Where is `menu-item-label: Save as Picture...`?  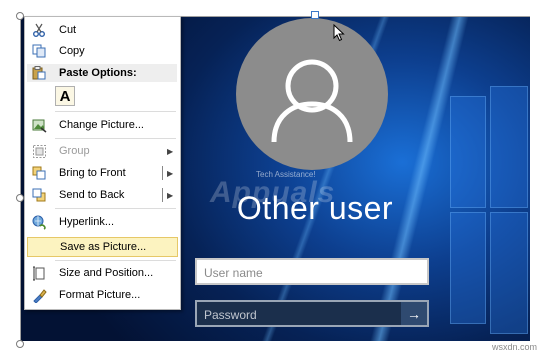 menu-item-label: Save as Picture... is located at coordinates (103, 247).